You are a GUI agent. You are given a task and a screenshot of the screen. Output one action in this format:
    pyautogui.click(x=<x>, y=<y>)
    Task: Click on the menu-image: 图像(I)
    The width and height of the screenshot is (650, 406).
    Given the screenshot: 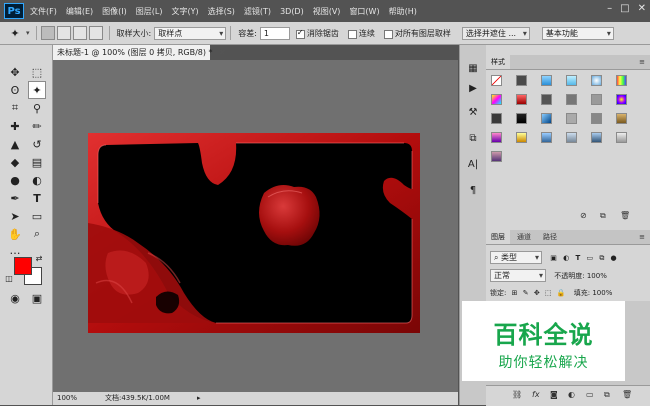 What is the action you would take?
    pyautogui.click(x=114, y=11)
    